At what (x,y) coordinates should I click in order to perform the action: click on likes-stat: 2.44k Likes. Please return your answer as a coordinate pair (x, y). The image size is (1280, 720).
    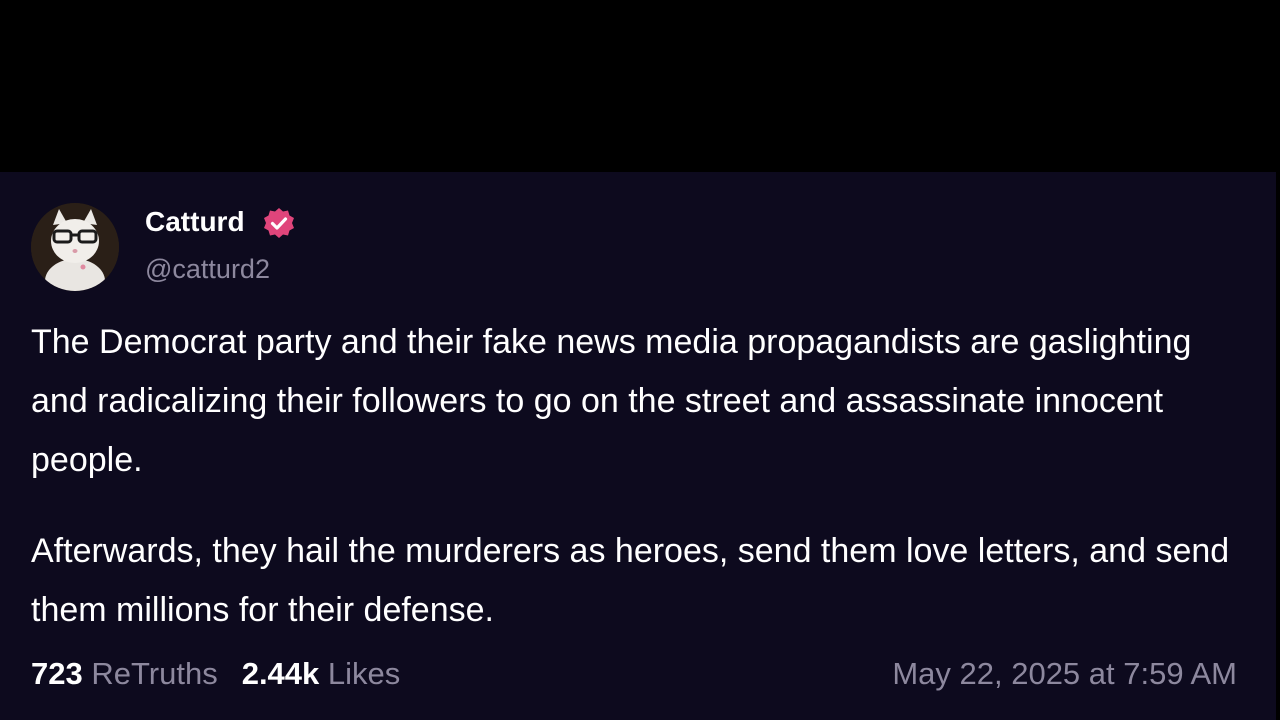
    Looking at the image, I should click on (321, 673).